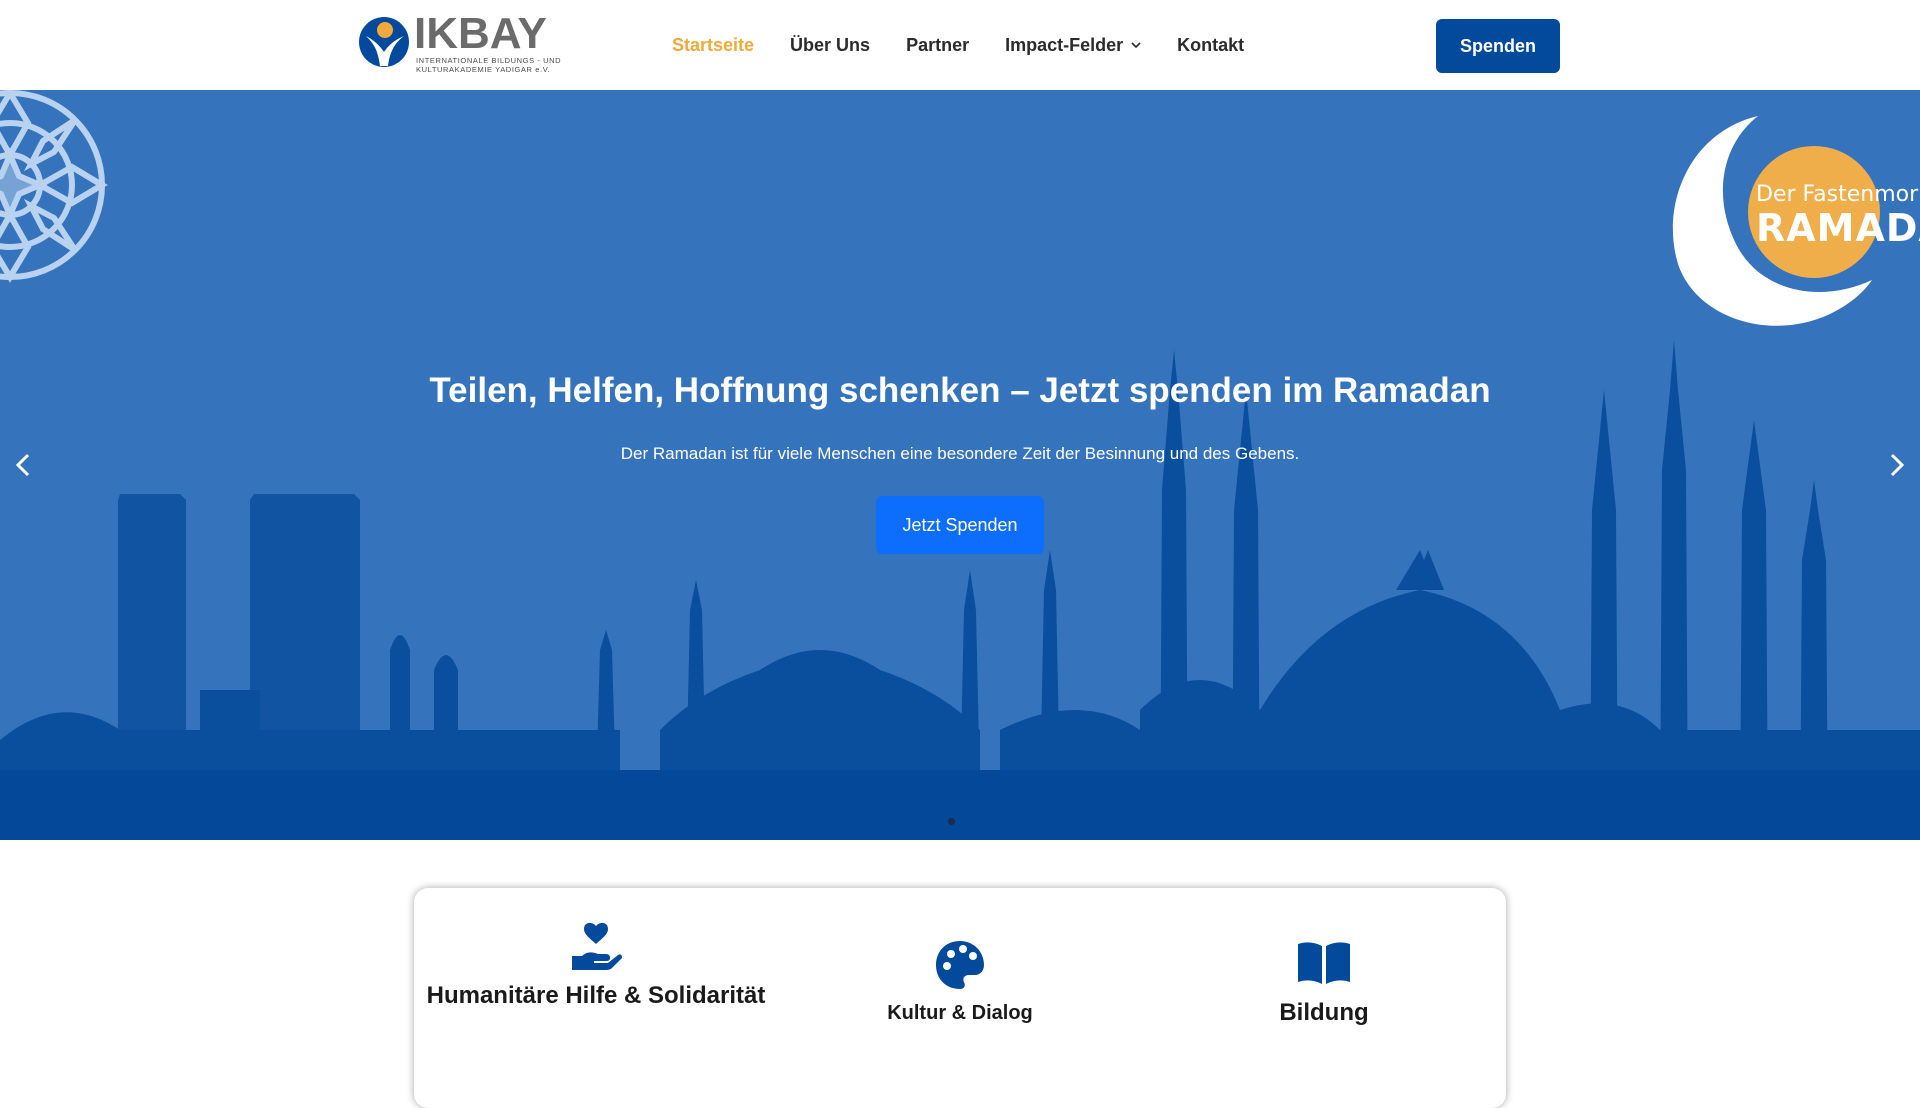 This screenshot has width=1920, height=1108. I want to click on feature-card-bildung: Bildung, so click(1324, 984).